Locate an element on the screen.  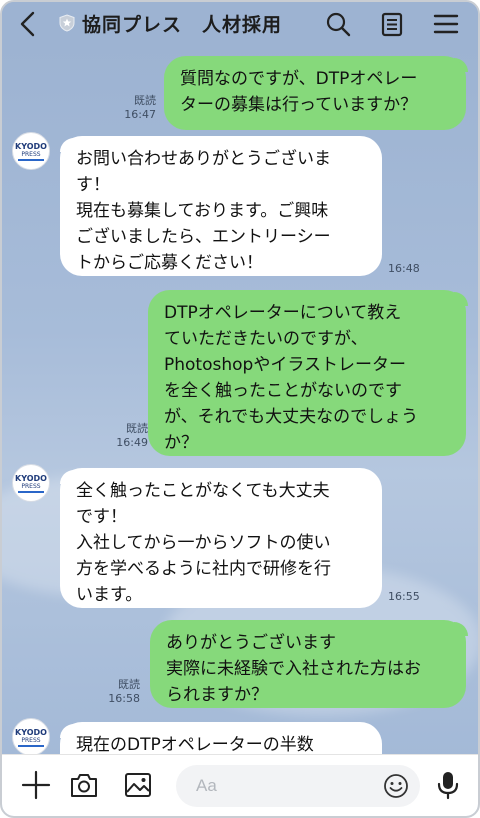
message-bubble-outgoing: ありがとうございます 実際に未経験で入社された方はお られますか？ is located at coordinates (308, 664).